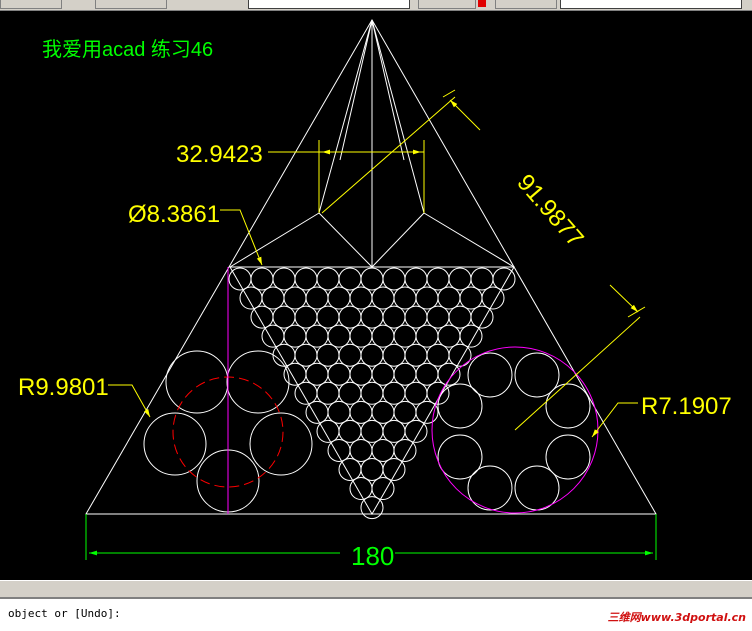  What do you see at coordinates (624, 298) in the screenshot?
I see `dimension-arrow` at bounding box center [624, 298].